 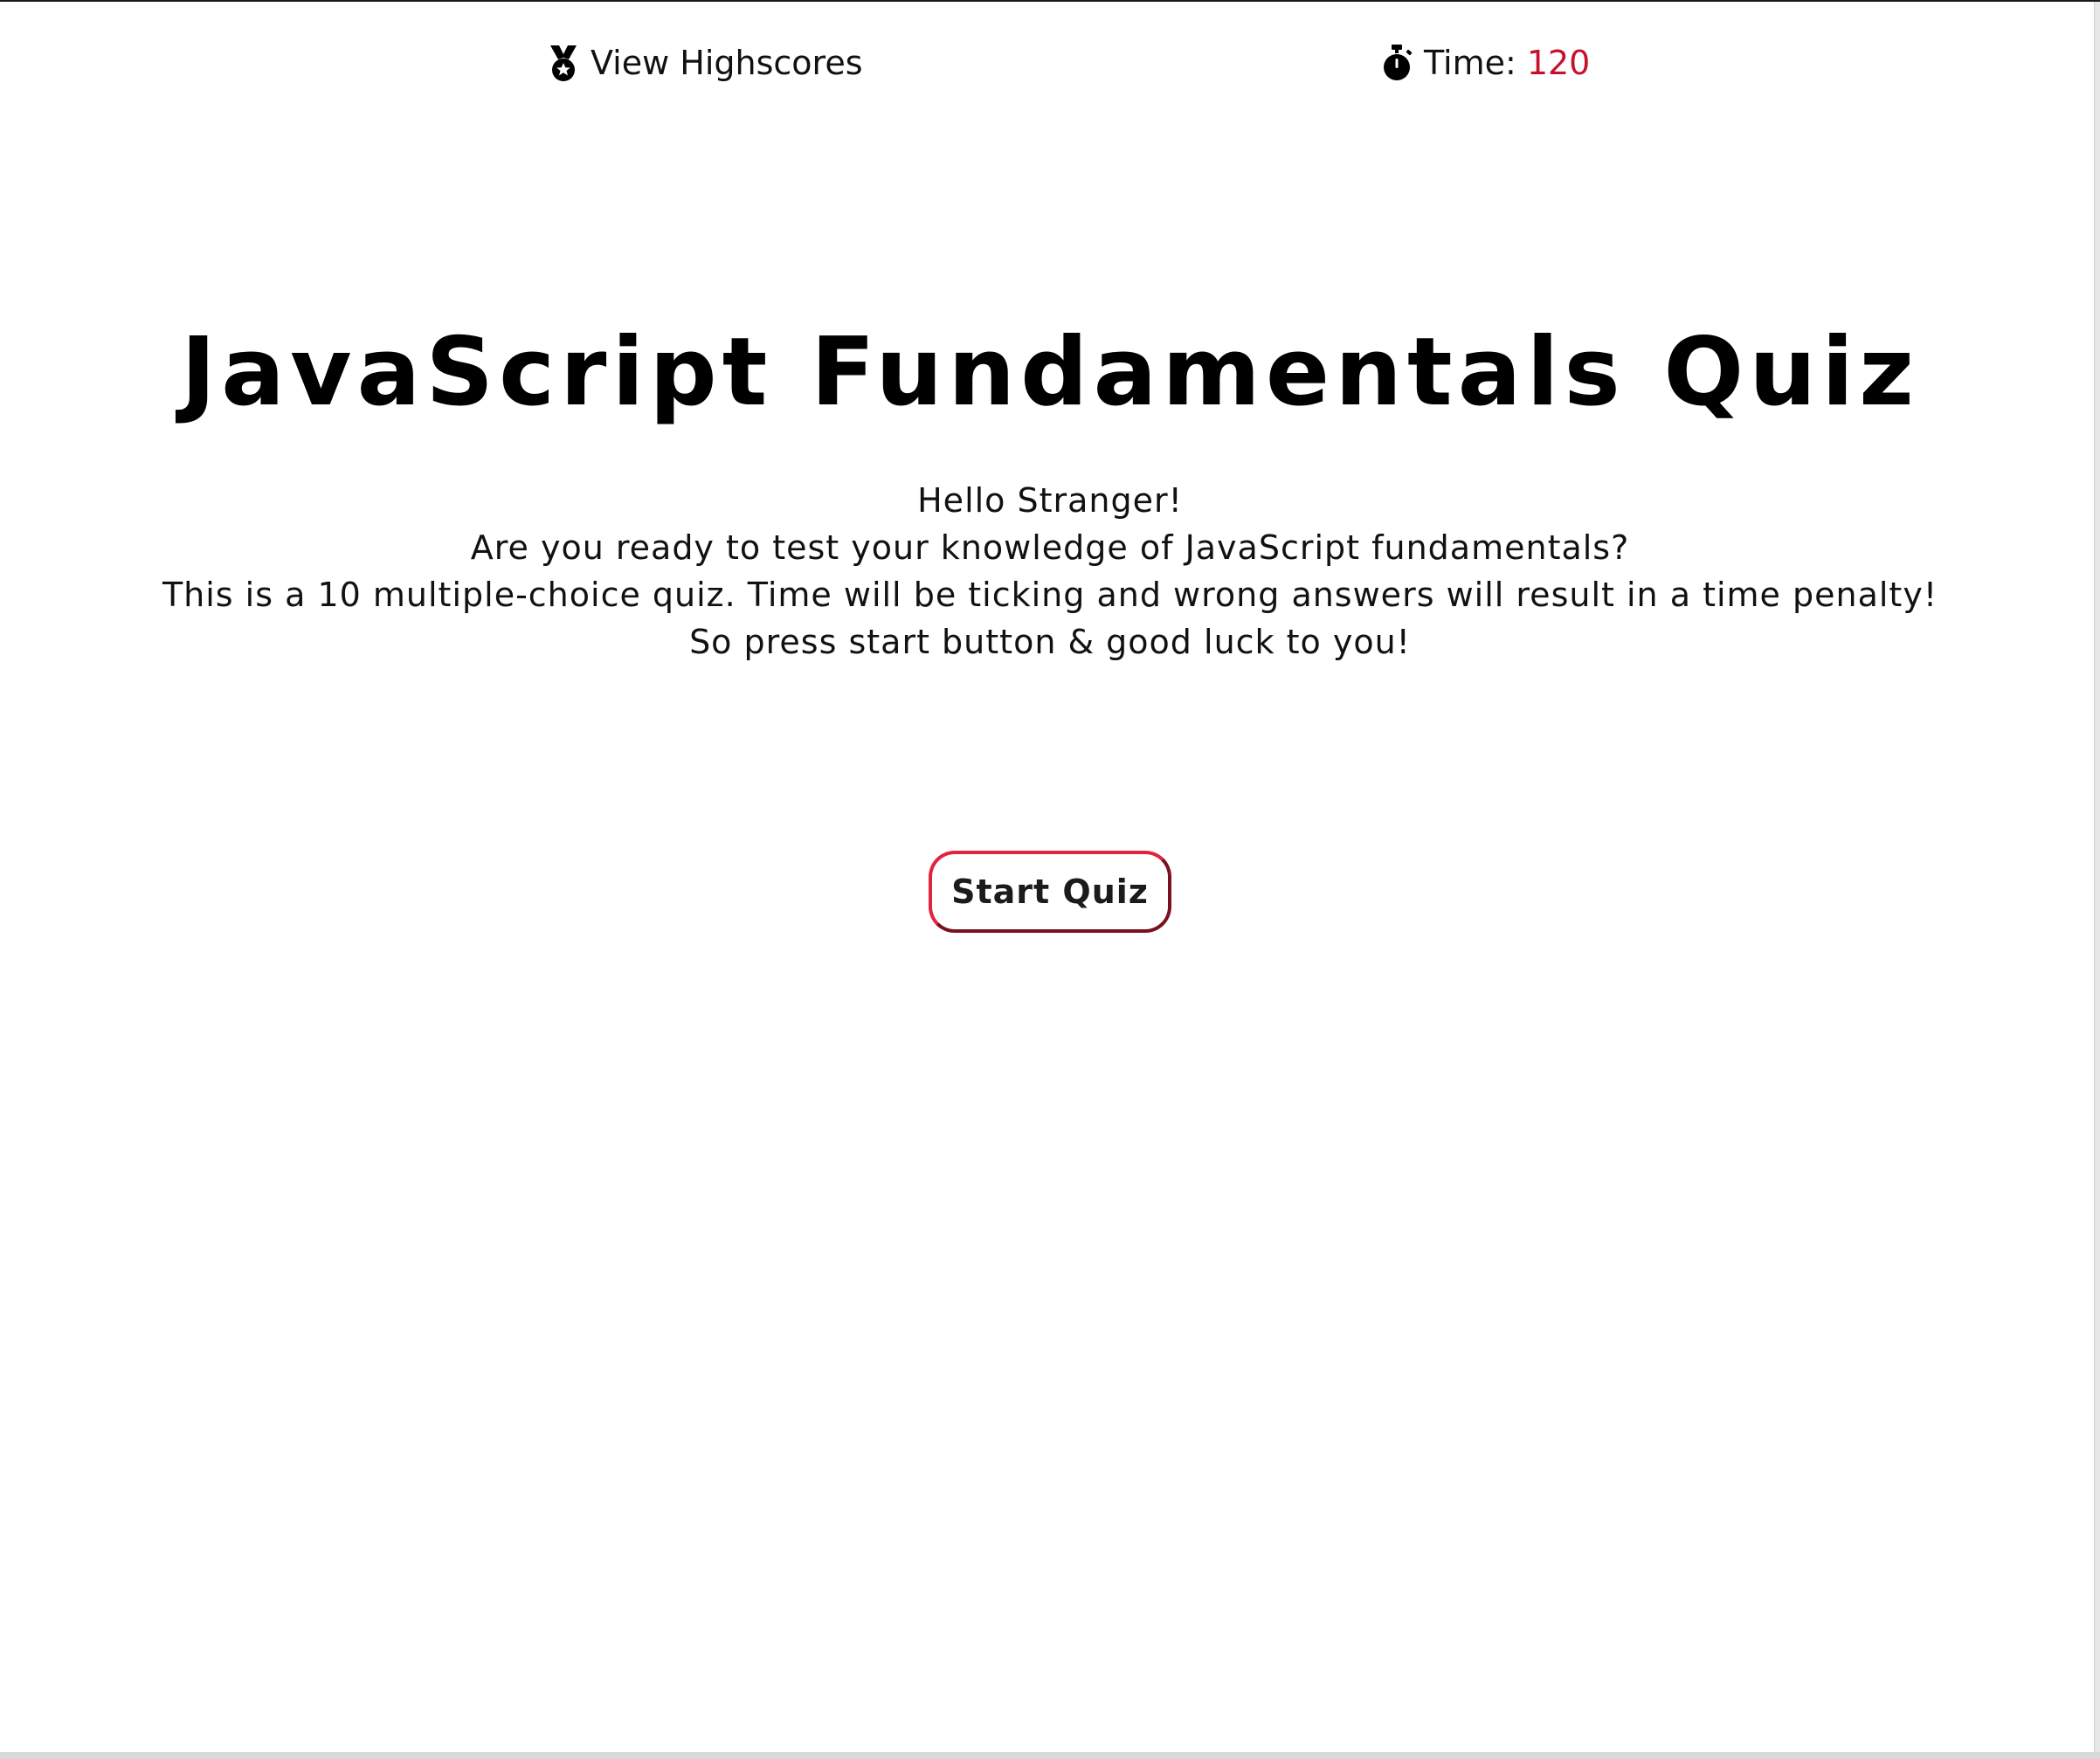 I want to click on intro-line: Hello Stranger!, so click(x=1050, y=500).